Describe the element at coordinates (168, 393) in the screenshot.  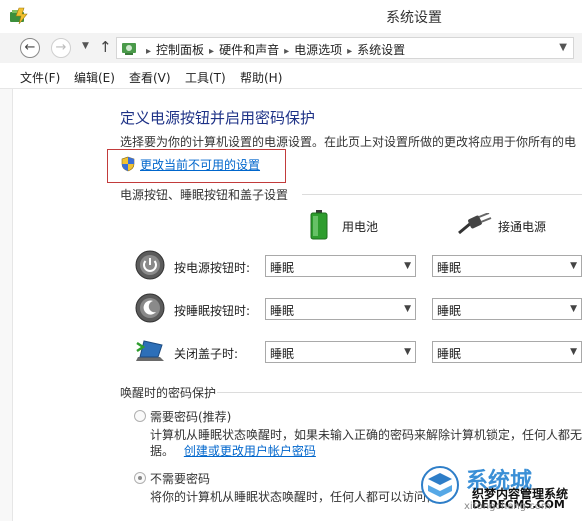
I see `password-section-title: 唤醒时的密码保护` at that location.